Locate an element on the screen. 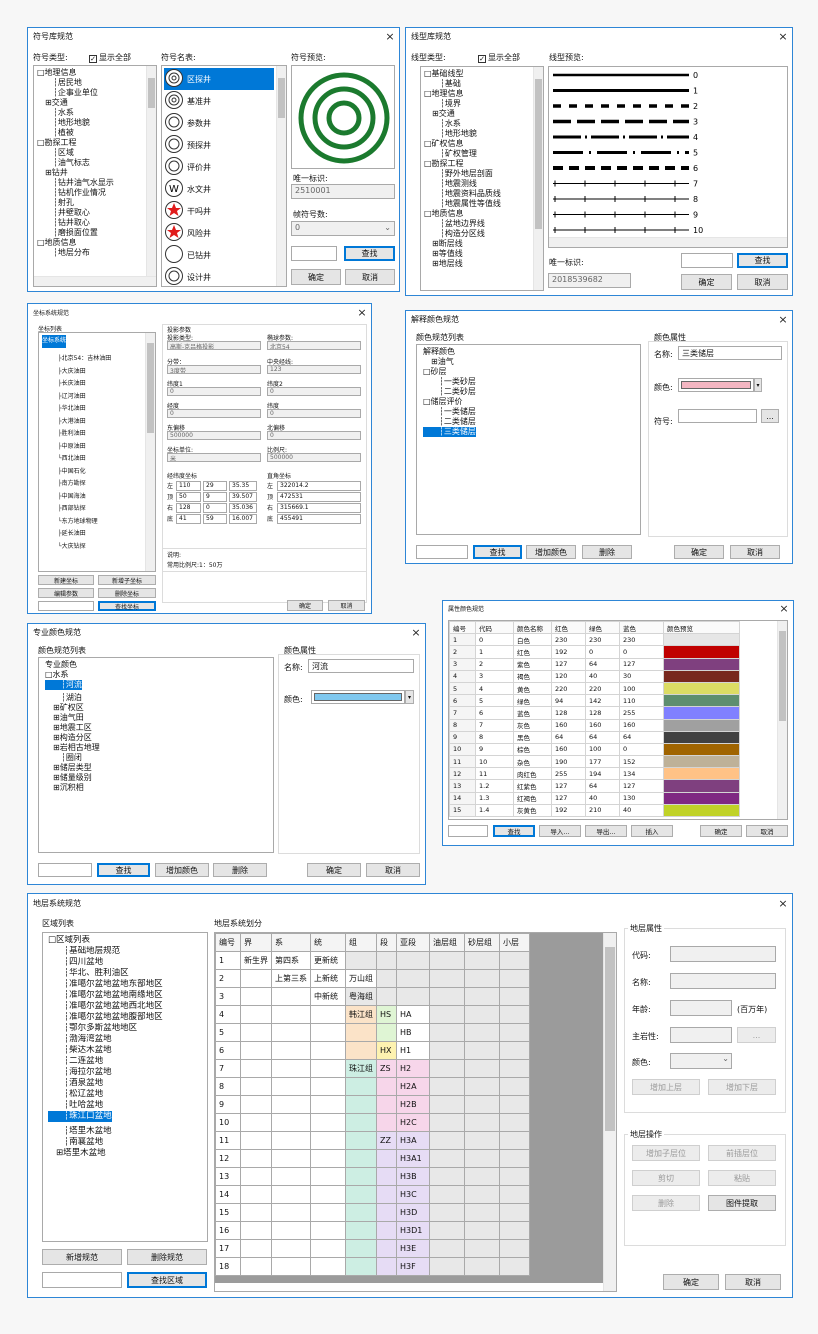 The image size is (818, 1334). table-cell: ZS is located at coordinates (386, 1068).